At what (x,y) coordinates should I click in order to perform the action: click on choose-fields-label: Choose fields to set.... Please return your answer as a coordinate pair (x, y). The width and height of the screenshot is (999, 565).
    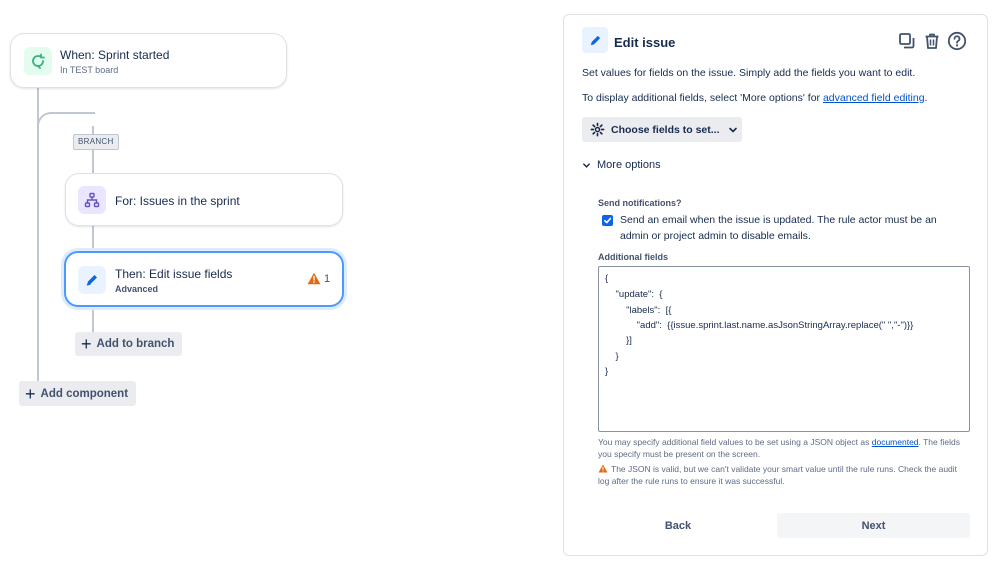
    Looking at the image, I should click on (665, 129).